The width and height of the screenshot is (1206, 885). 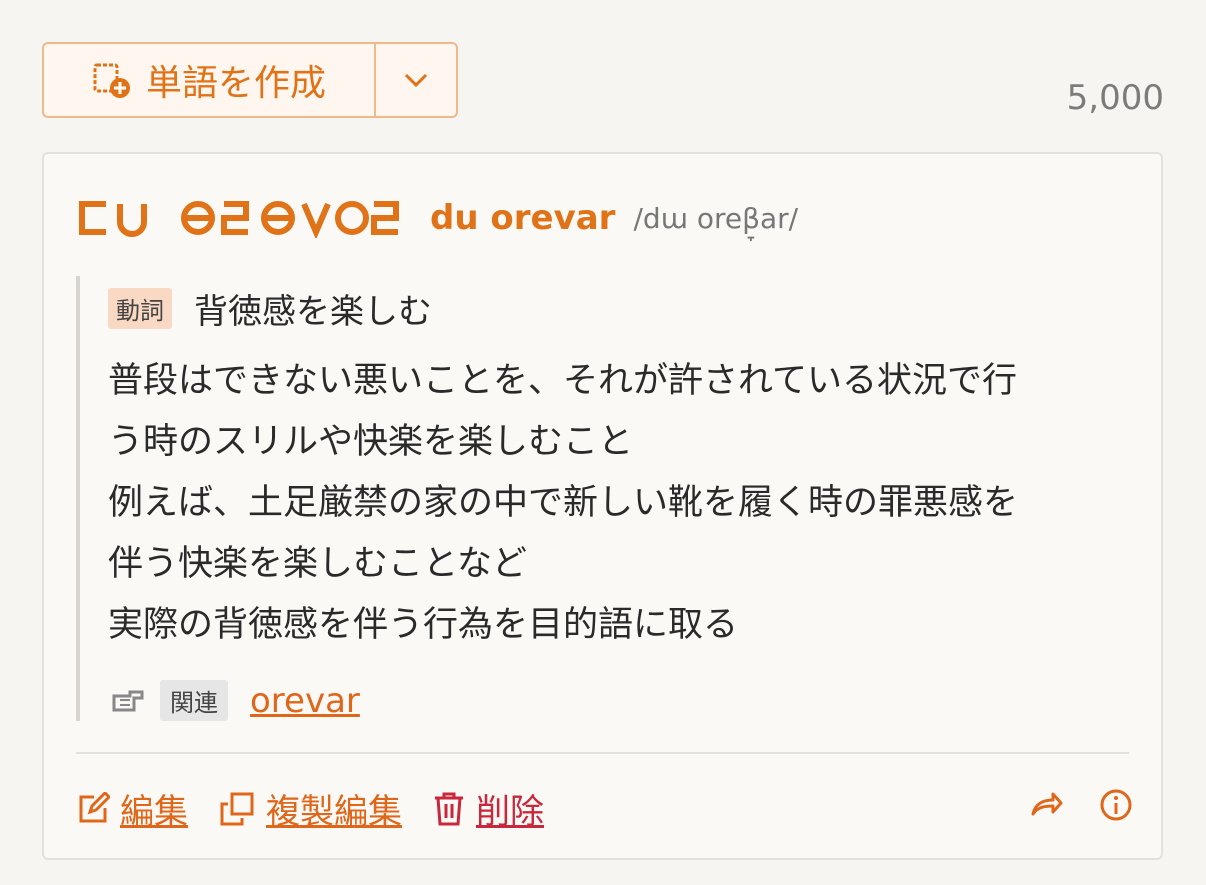 I want to click on add-word-icon, so click(x=111, y=80).